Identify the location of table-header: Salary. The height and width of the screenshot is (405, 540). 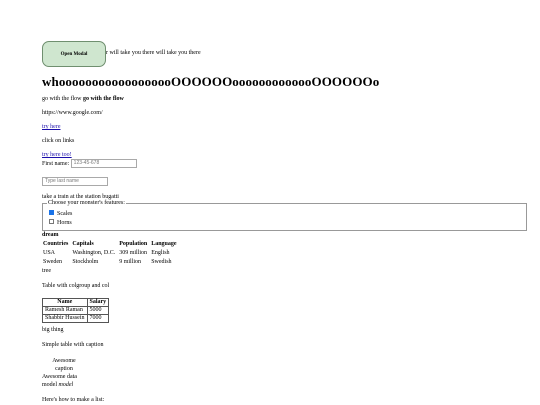
(98, 302).